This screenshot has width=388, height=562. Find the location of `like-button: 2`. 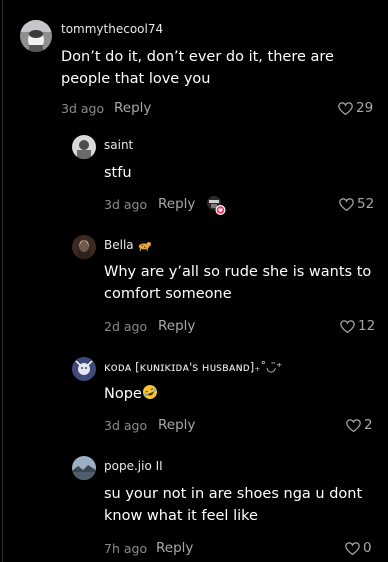

like-button: 2 is located at coordinates (359, 425).